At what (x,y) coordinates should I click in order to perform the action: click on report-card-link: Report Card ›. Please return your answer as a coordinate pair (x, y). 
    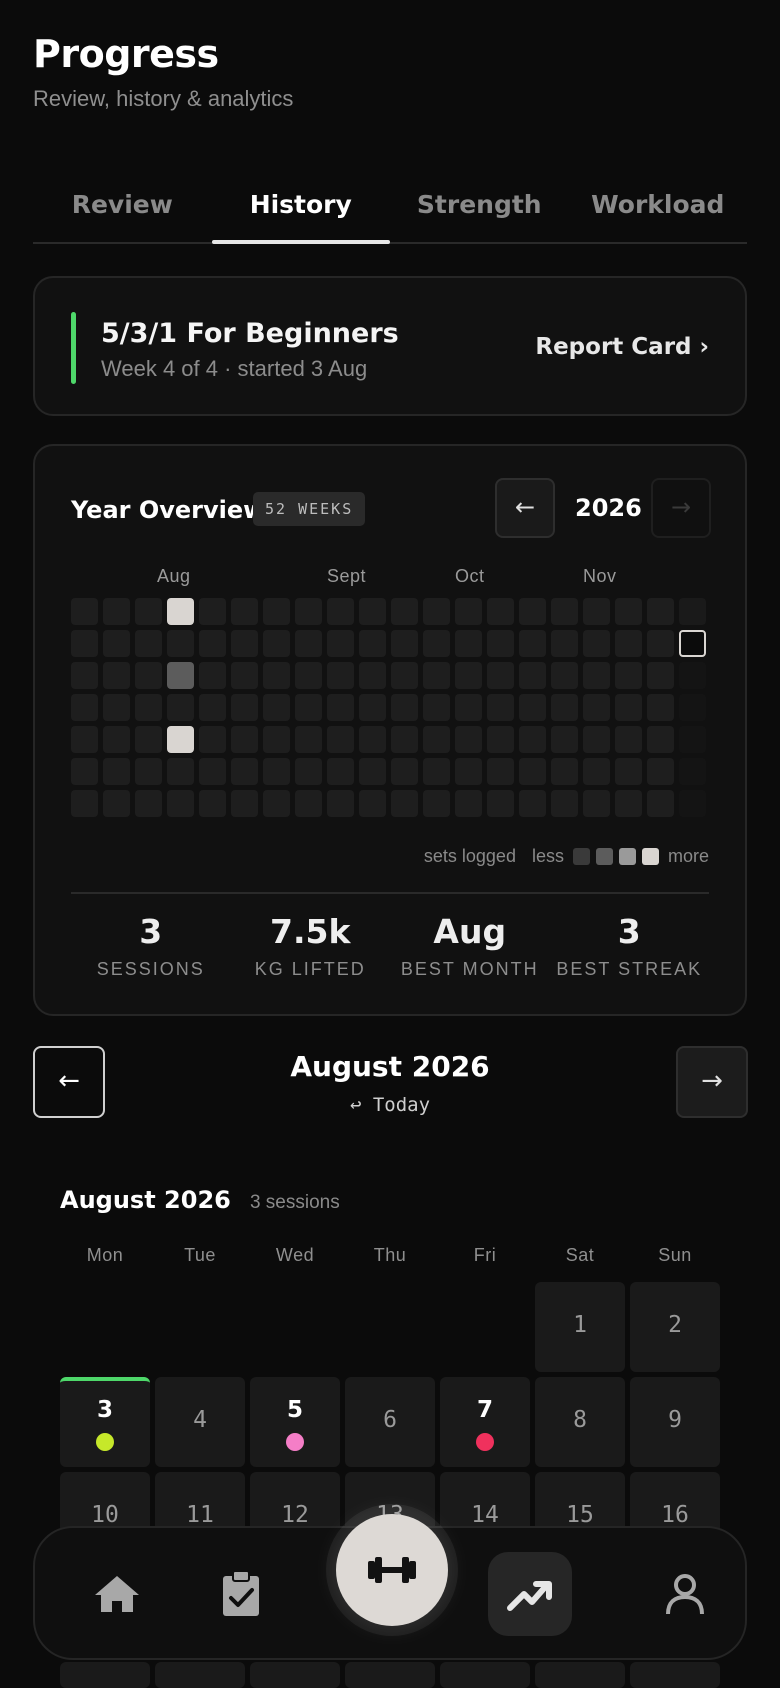
    Looking at the image, I should click on (622, 347).